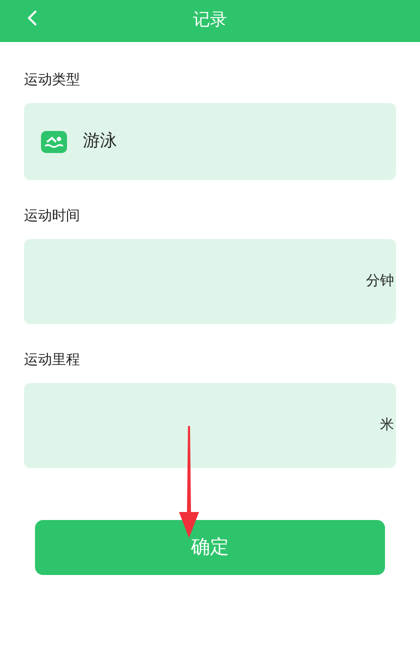 The width and height of the screenshot is (420, 651). I want to click on sport-type-value: 游泳, so click(100, 141).